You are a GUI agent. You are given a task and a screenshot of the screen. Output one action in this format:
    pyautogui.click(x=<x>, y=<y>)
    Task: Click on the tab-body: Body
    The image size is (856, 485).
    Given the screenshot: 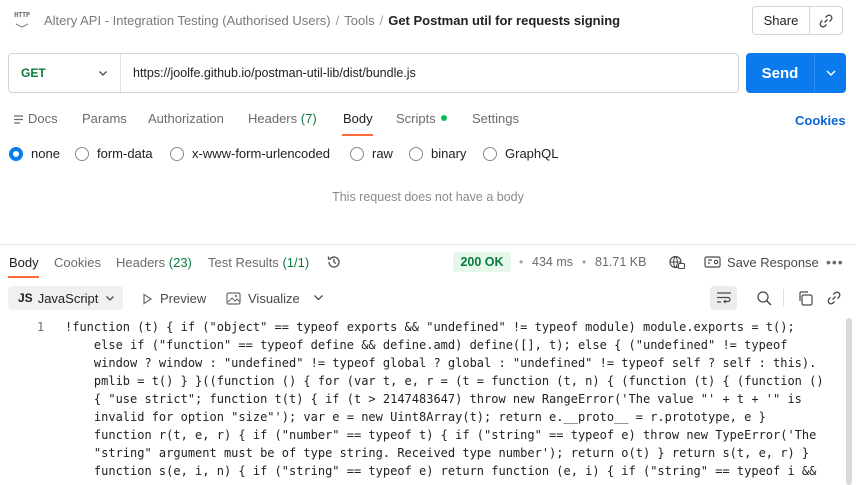 What is the action you would take?
    pyautogui.click(x=358, y=118)
    